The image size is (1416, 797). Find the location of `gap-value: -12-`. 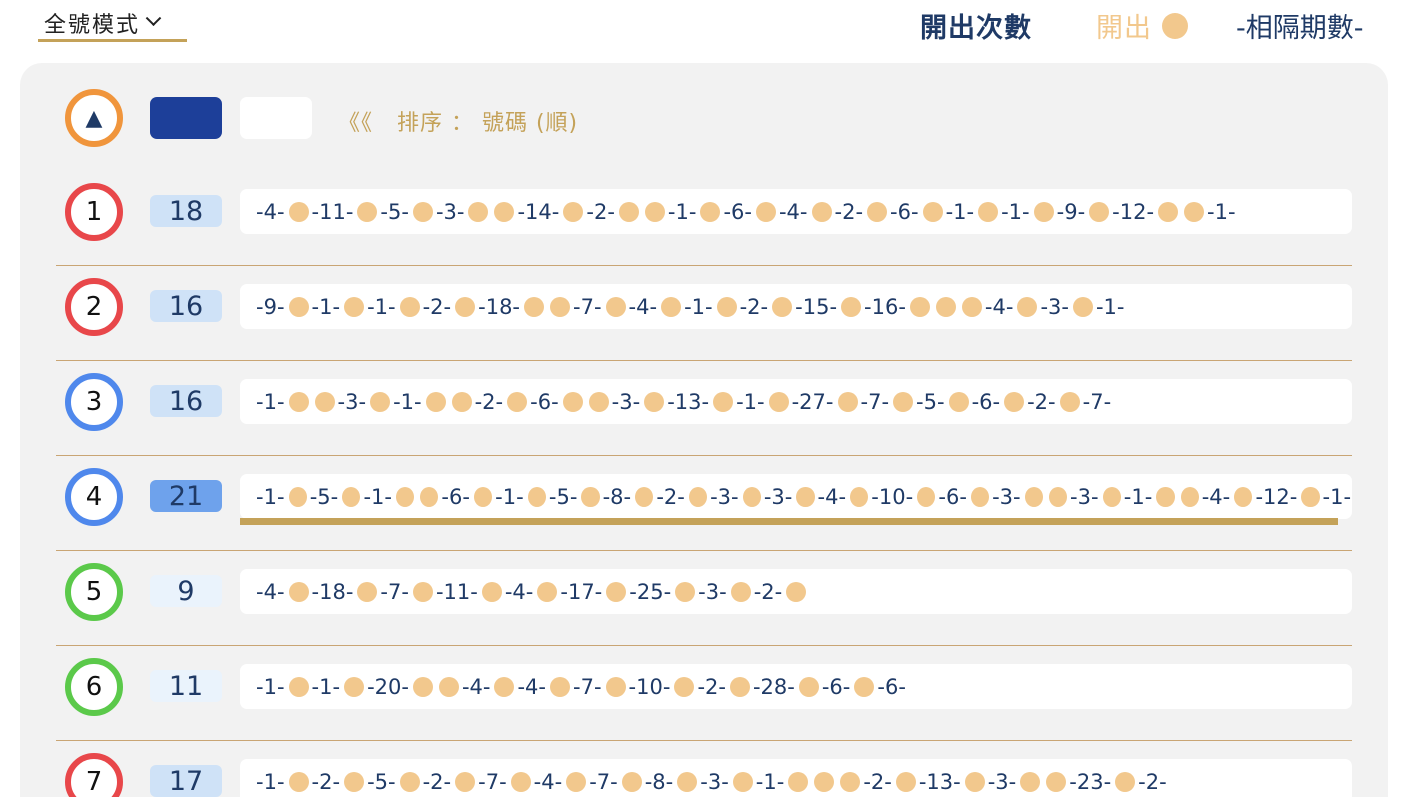

gap-value: -12- is located at coordinates (1133, 211).